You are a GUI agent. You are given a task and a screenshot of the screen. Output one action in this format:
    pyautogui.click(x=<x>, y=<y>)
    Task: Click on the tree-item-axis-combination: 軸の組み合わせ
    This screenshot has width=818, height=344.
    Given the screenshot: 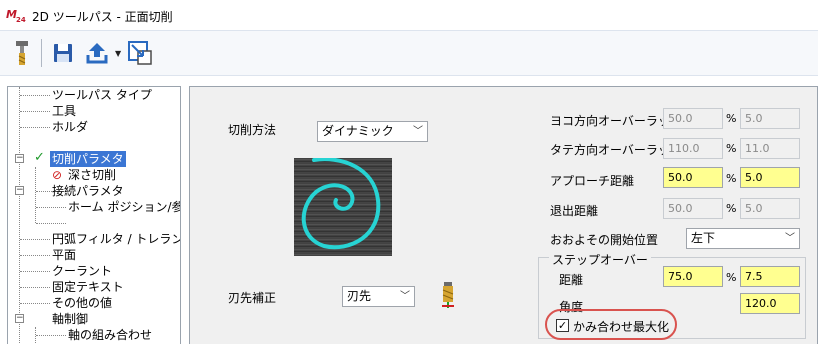 What is the action you would take?
    pyautogui.click(x=110, y=335)
    